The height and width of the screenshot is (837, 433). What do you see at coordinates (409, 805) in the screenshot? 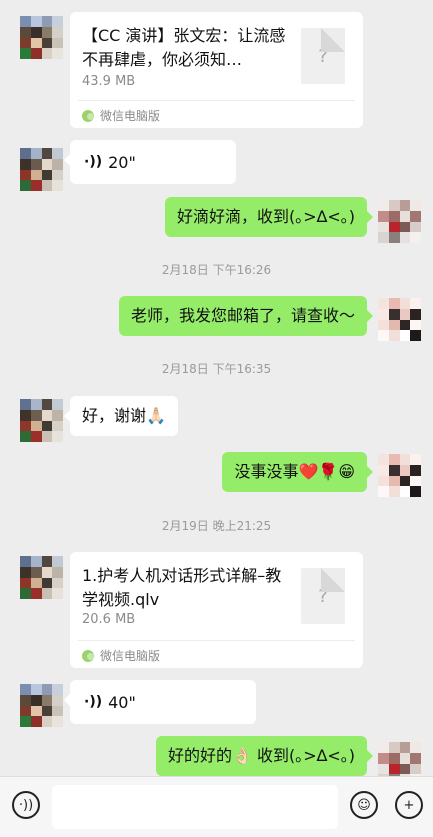
I see `plus-icon: +` at bounding box center [409, 805].